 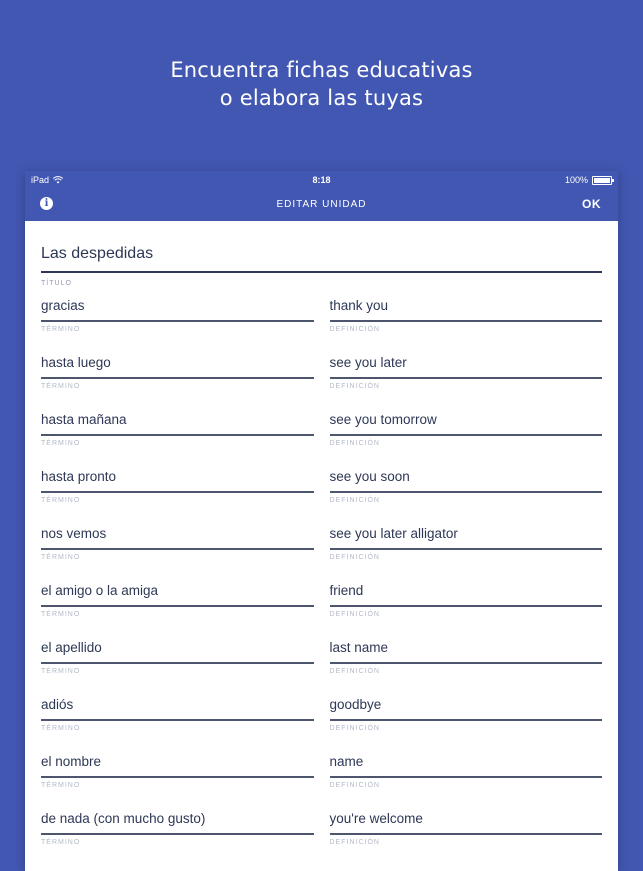 What do you see at coordinates (591, 204) in the screenshot?
I see `ok-button: OK` at bounding box center [591, 204].